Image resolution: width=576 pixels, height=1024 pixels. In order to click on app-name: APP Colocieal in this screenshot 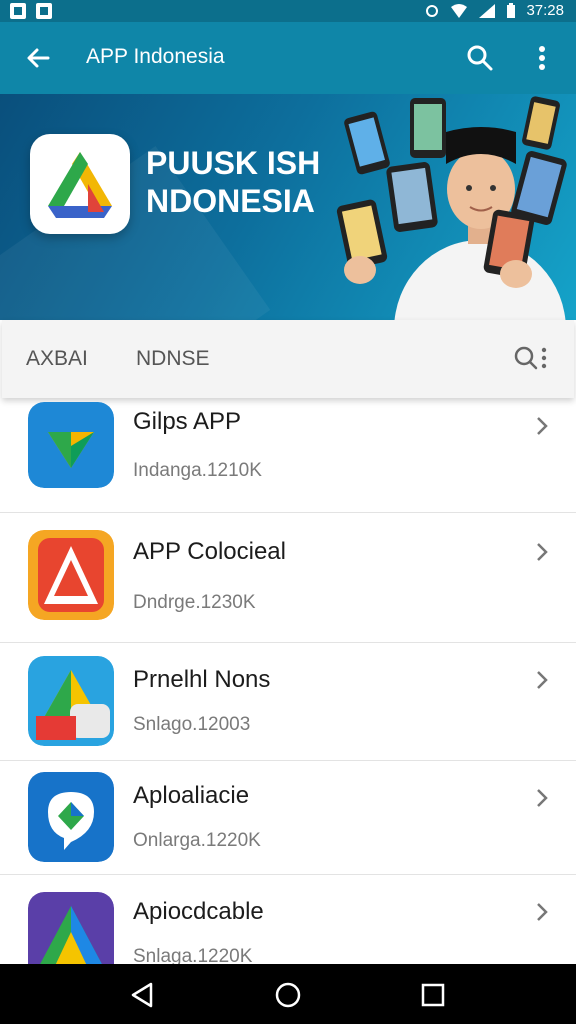, I will do `click(209, 551)`.